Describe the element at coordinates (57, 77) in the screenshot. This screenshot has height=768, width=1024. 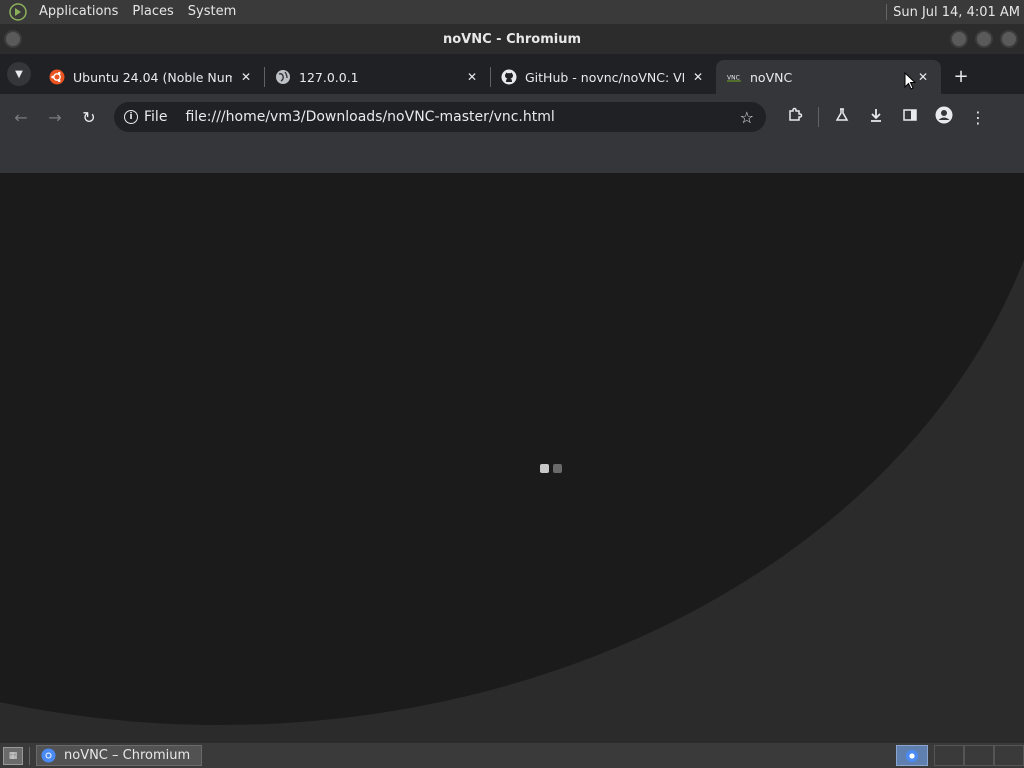
I see `ubuntu-icon` at that location.